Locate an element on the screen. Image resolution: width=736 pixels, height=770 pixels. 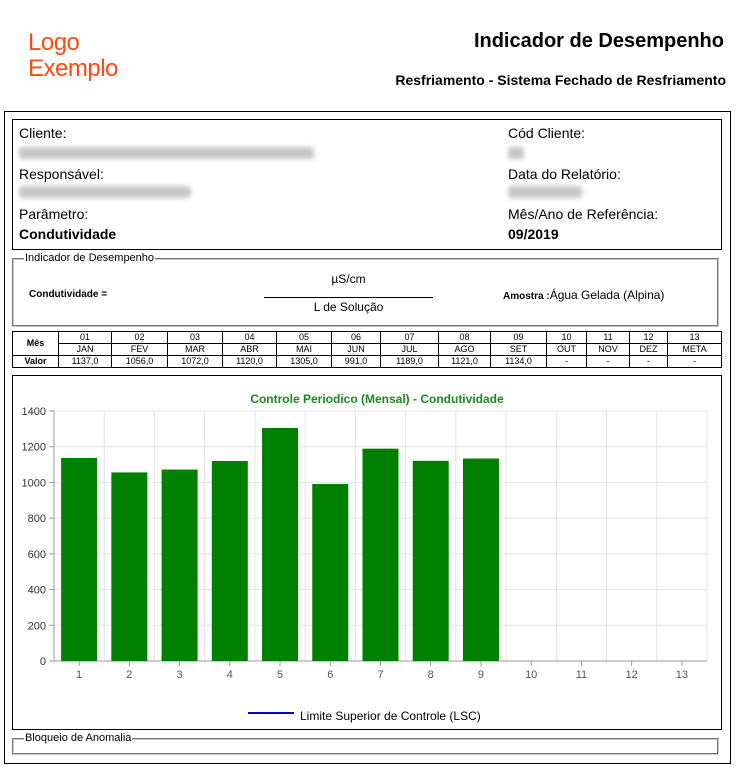
x-tick-label: 3 is located at coordinates (180, 675).